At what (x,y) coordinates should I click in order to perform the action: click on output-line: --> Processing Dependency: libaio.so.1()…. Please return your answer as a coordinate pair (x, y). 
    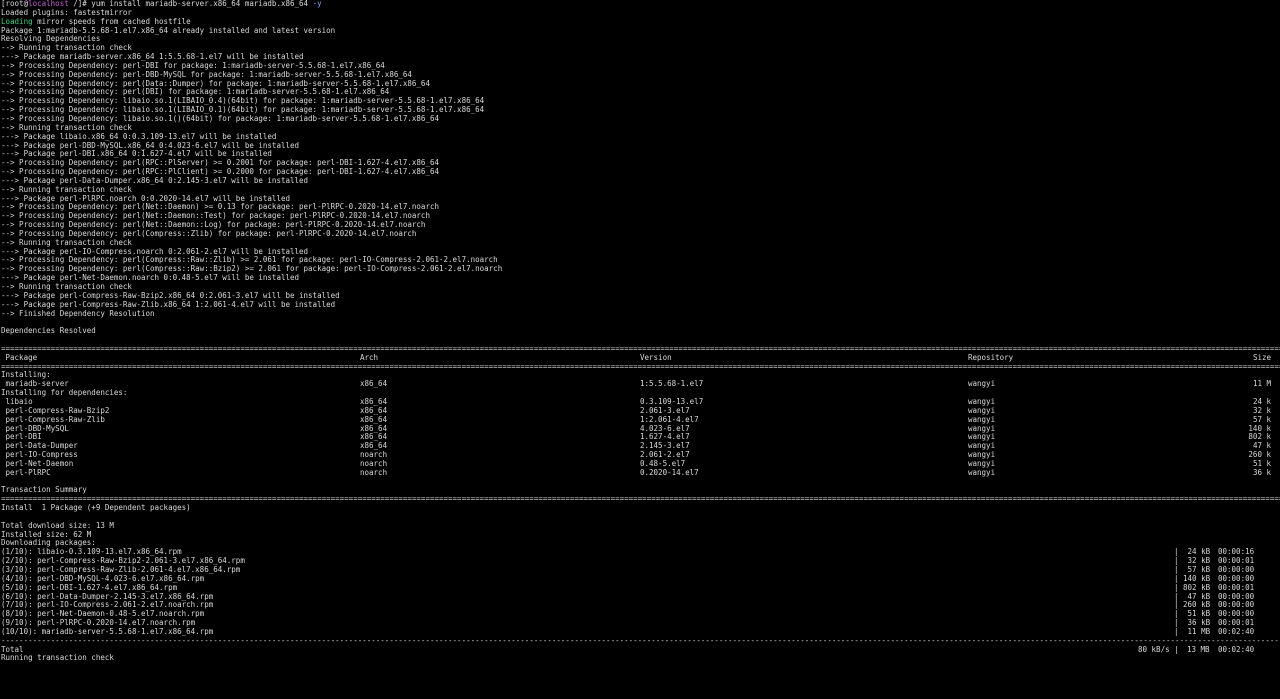
    Looking at the image, I should click on (220, 118).